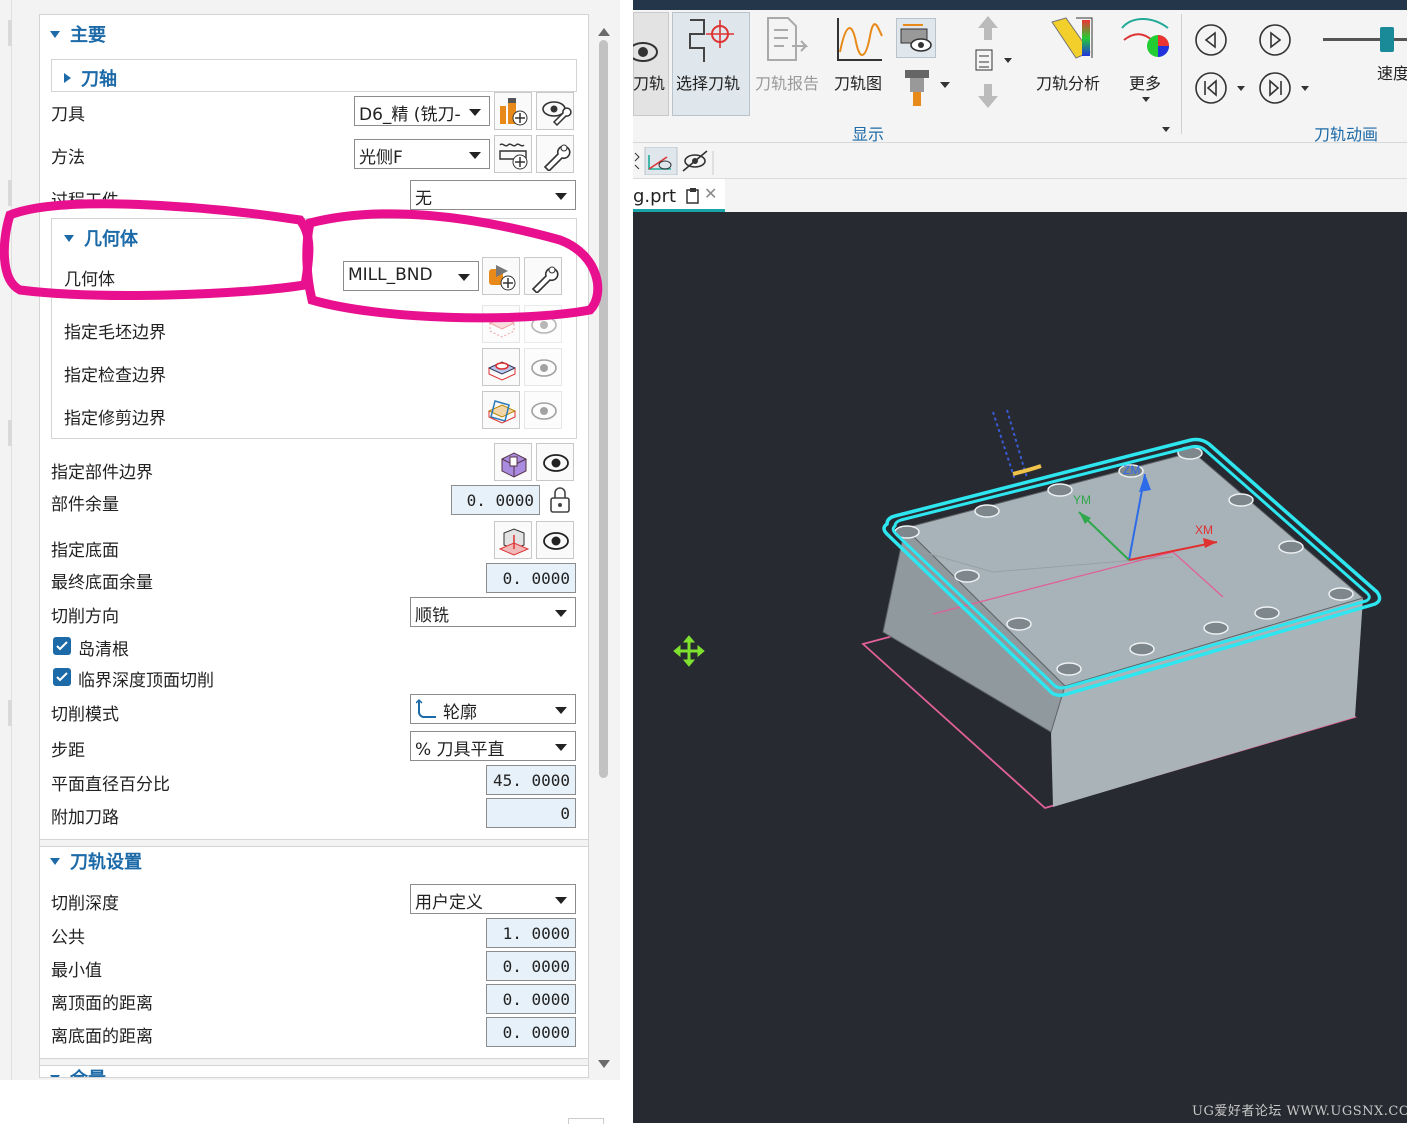  Describe the element at coordinates (314, 843) in the screenshot. I see `section-divider` at that location.